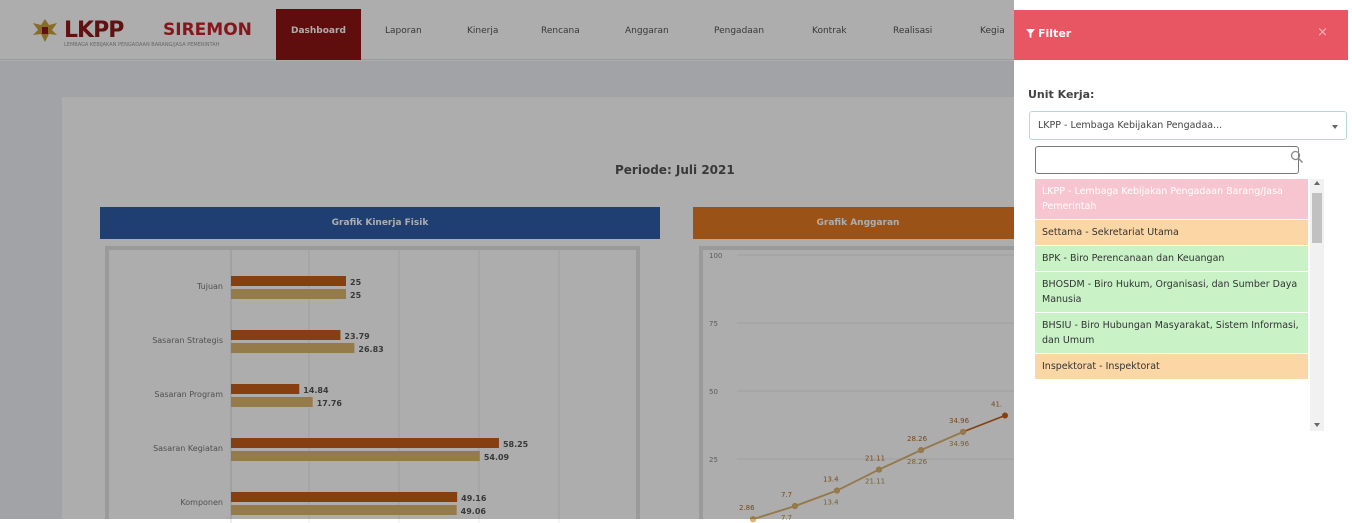 This screenshot has height=523, width=1352. What do you see at coordinates (1030, 33) in the screenshot?
I see `filter-funnel-icon` at bounding box center [1030, 33].